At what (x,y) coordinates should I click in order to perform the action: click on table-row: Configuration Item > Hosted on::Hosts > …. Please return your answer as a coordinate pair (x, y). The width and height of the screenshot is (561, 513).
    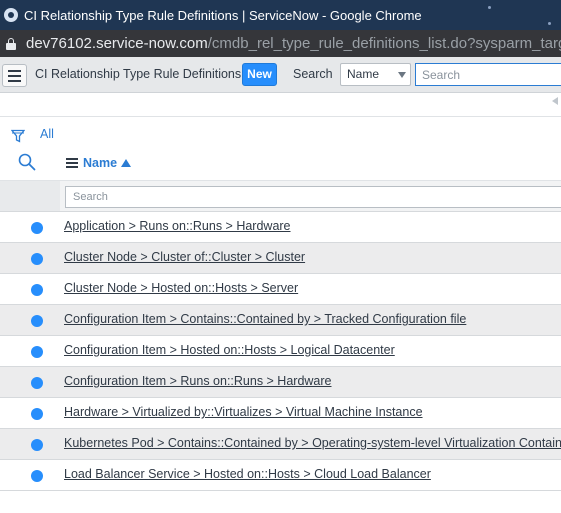
    Looking at the image, I should click on (280, 351).